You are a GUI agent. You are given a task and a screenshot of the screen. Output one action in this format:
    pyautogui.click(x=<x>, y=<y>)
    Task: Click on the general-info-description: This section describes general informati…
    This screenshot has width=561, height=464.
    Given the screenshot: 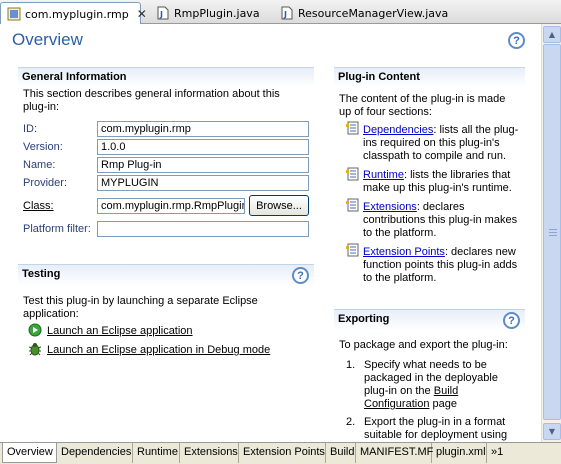 What is the action you would take?
    pyautogui.click(x=151, y=100)
    